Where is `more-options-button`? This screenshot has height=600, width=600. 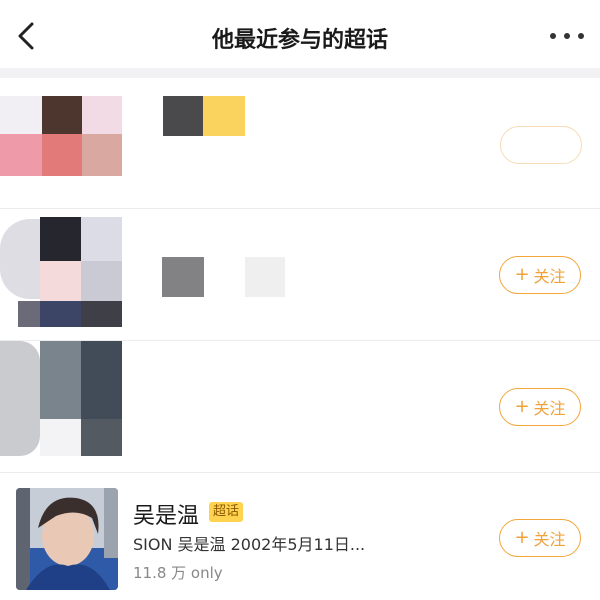 more-options-button is located at coordinates (567, 36).